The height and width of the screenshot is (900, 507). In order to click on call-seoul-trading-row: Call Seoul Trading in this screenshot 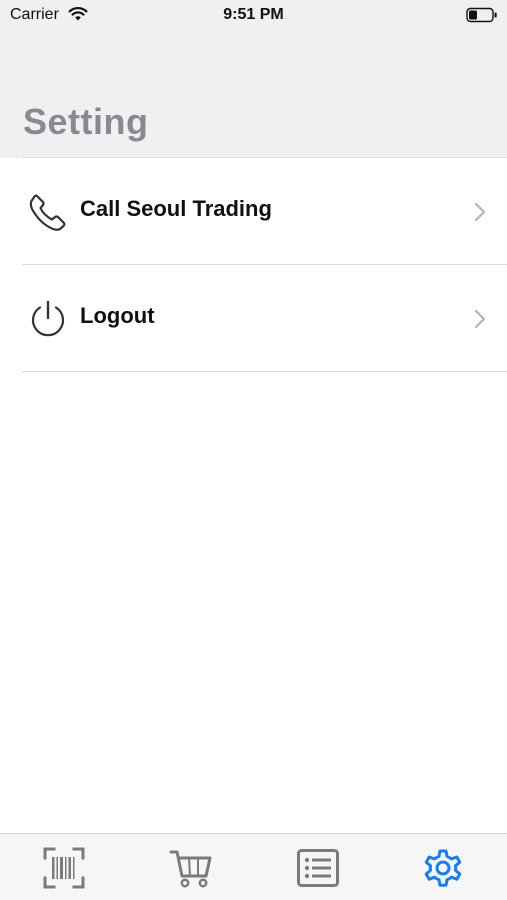, I will do `click(264, 211)`.